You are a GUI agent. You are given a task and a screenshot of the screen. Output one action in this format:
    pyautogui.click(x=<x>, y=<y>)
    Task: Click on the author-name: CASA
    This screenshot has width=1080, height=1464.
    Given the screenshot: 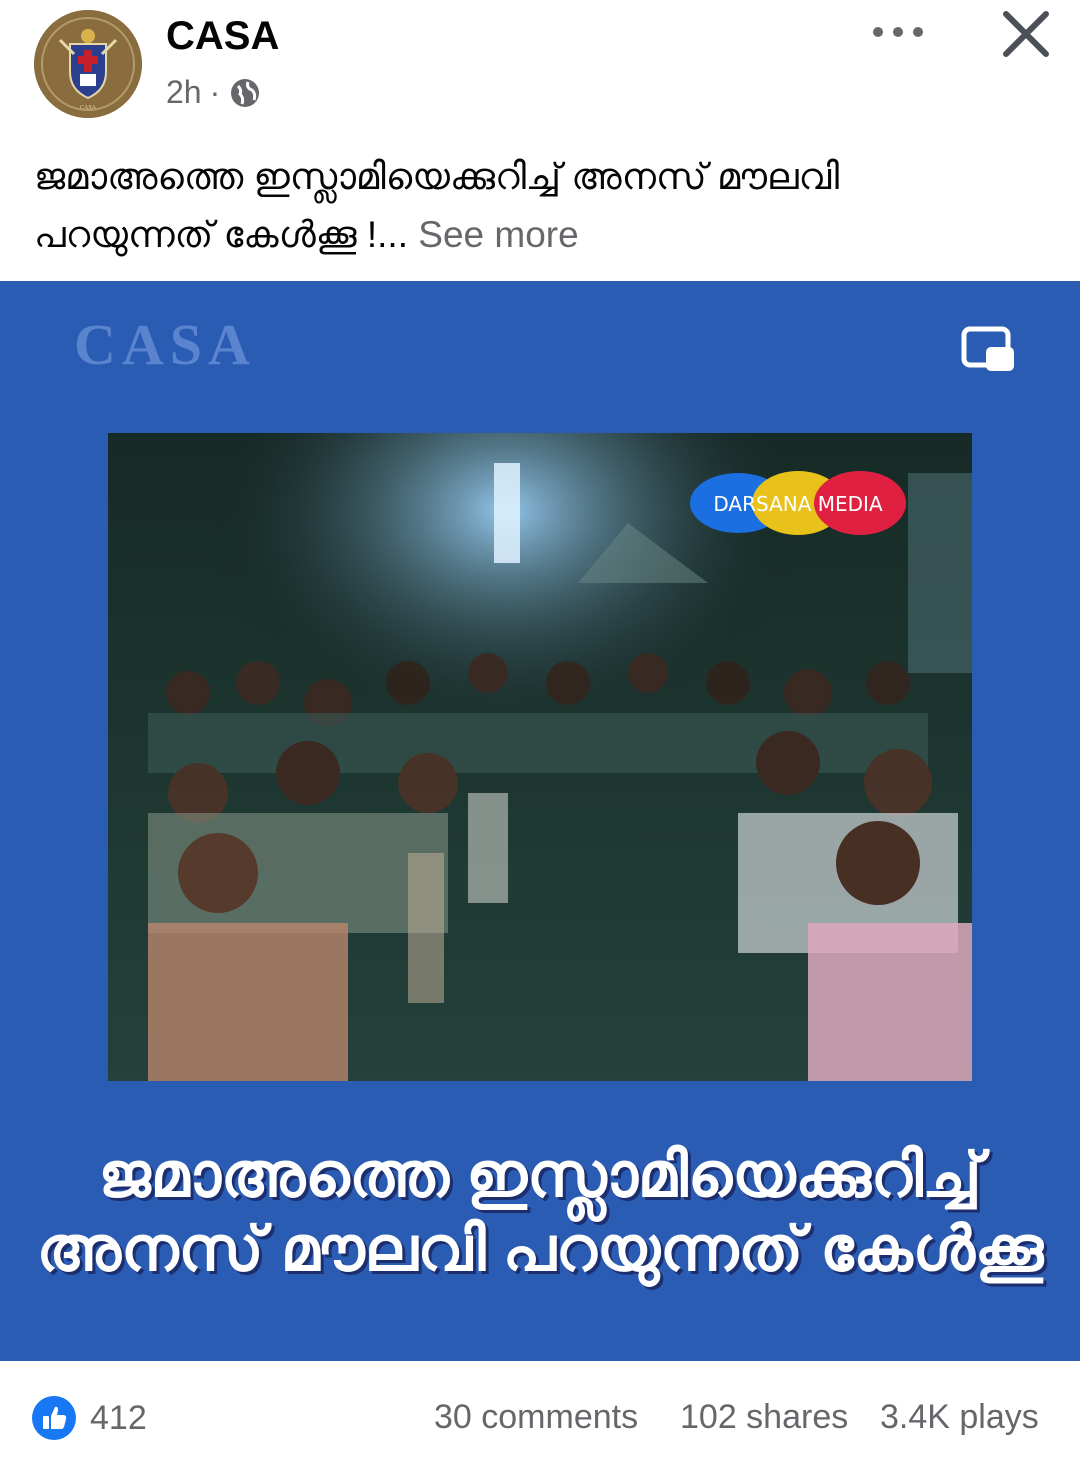 What is the action you would take?
    pyautogui.click(x=222, y=36)
    